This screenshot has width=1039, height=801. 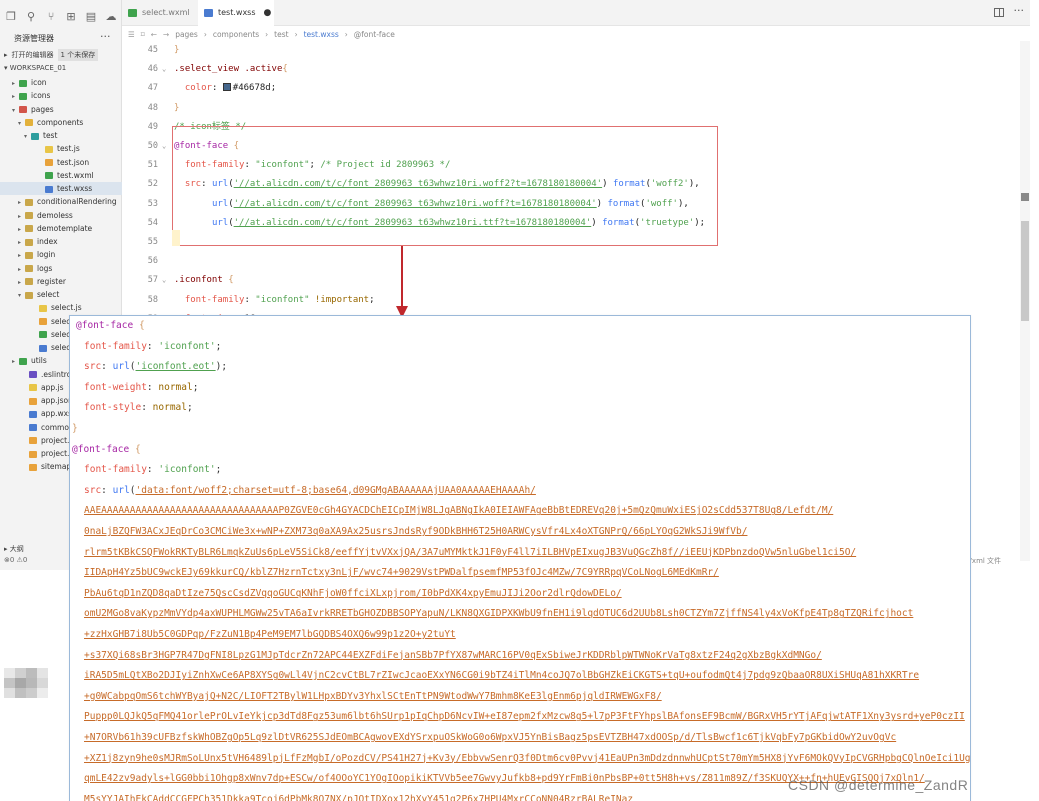 What do you see at coordinates (152, 242) in the screenshot?
I see `line-number: 55` at bounding box center [152, 242].